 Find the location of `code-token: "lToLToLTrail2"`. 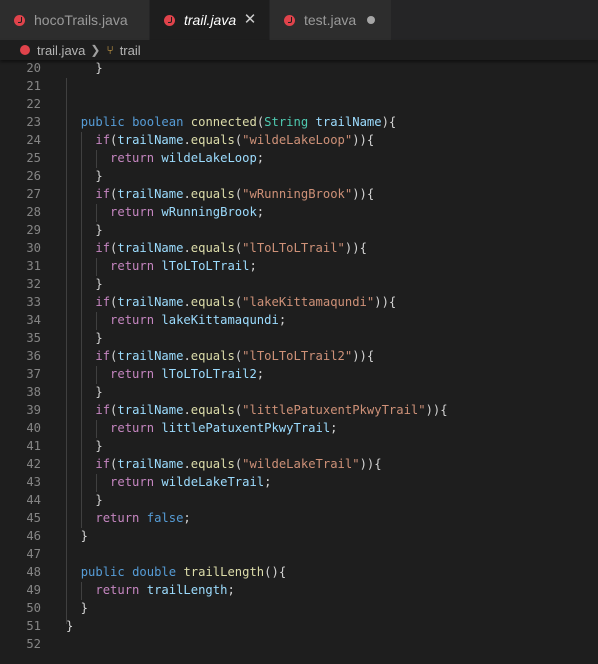

code-token: "lToLToLTrail2" is located at coordinates (297, 356).